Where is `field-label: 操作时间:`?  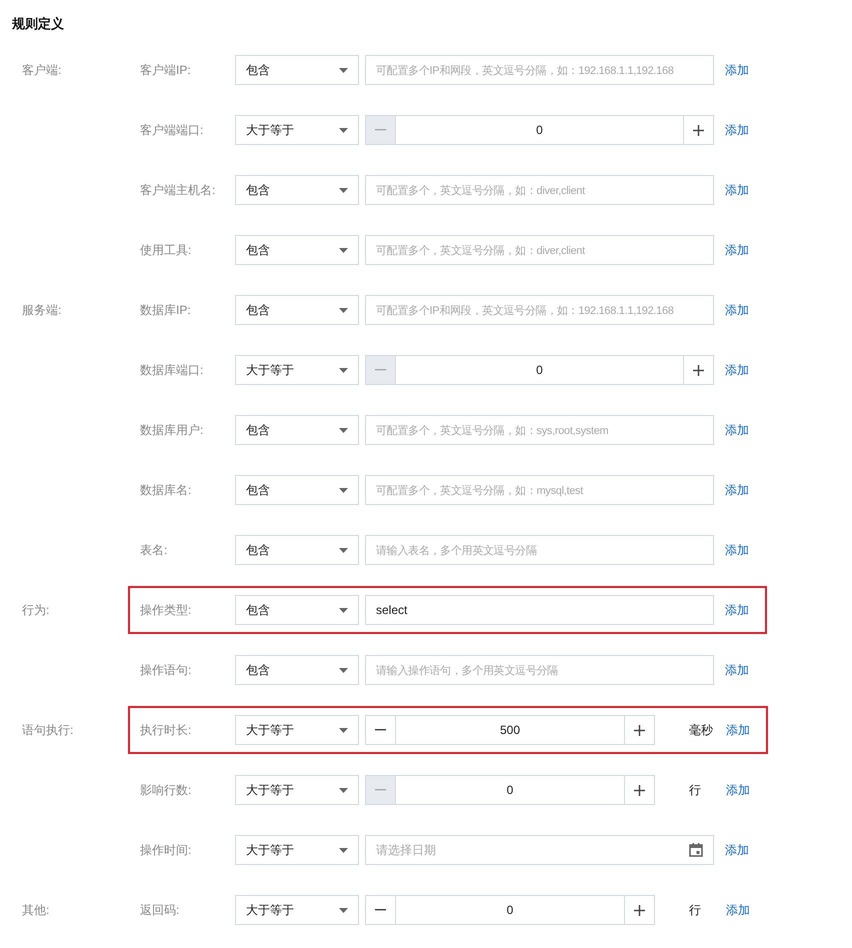 field-label: 操作时间: is located at coordinates (166, 850).